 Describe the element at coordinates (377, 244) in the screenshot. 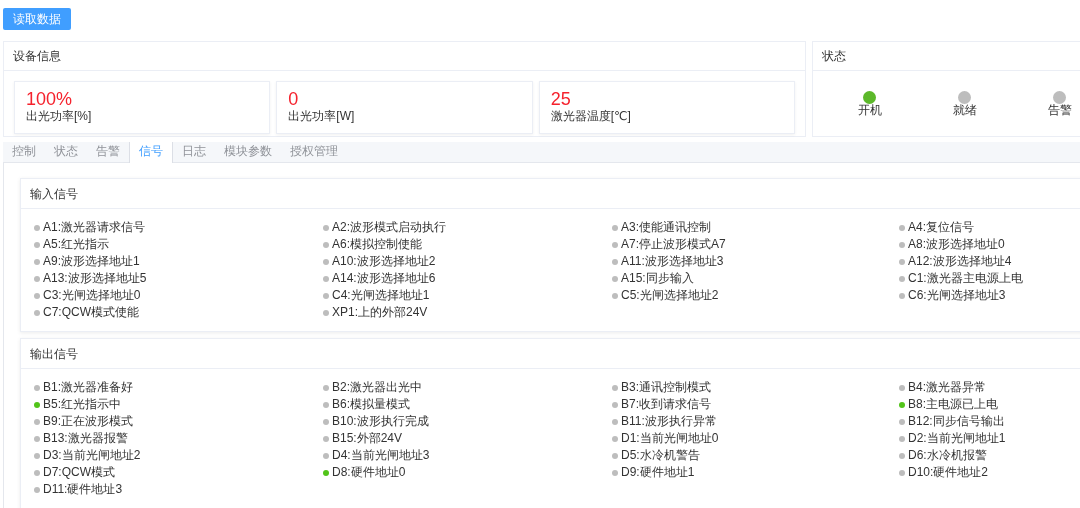

I see `signal-label: A6:模拟控制使能` at that location.